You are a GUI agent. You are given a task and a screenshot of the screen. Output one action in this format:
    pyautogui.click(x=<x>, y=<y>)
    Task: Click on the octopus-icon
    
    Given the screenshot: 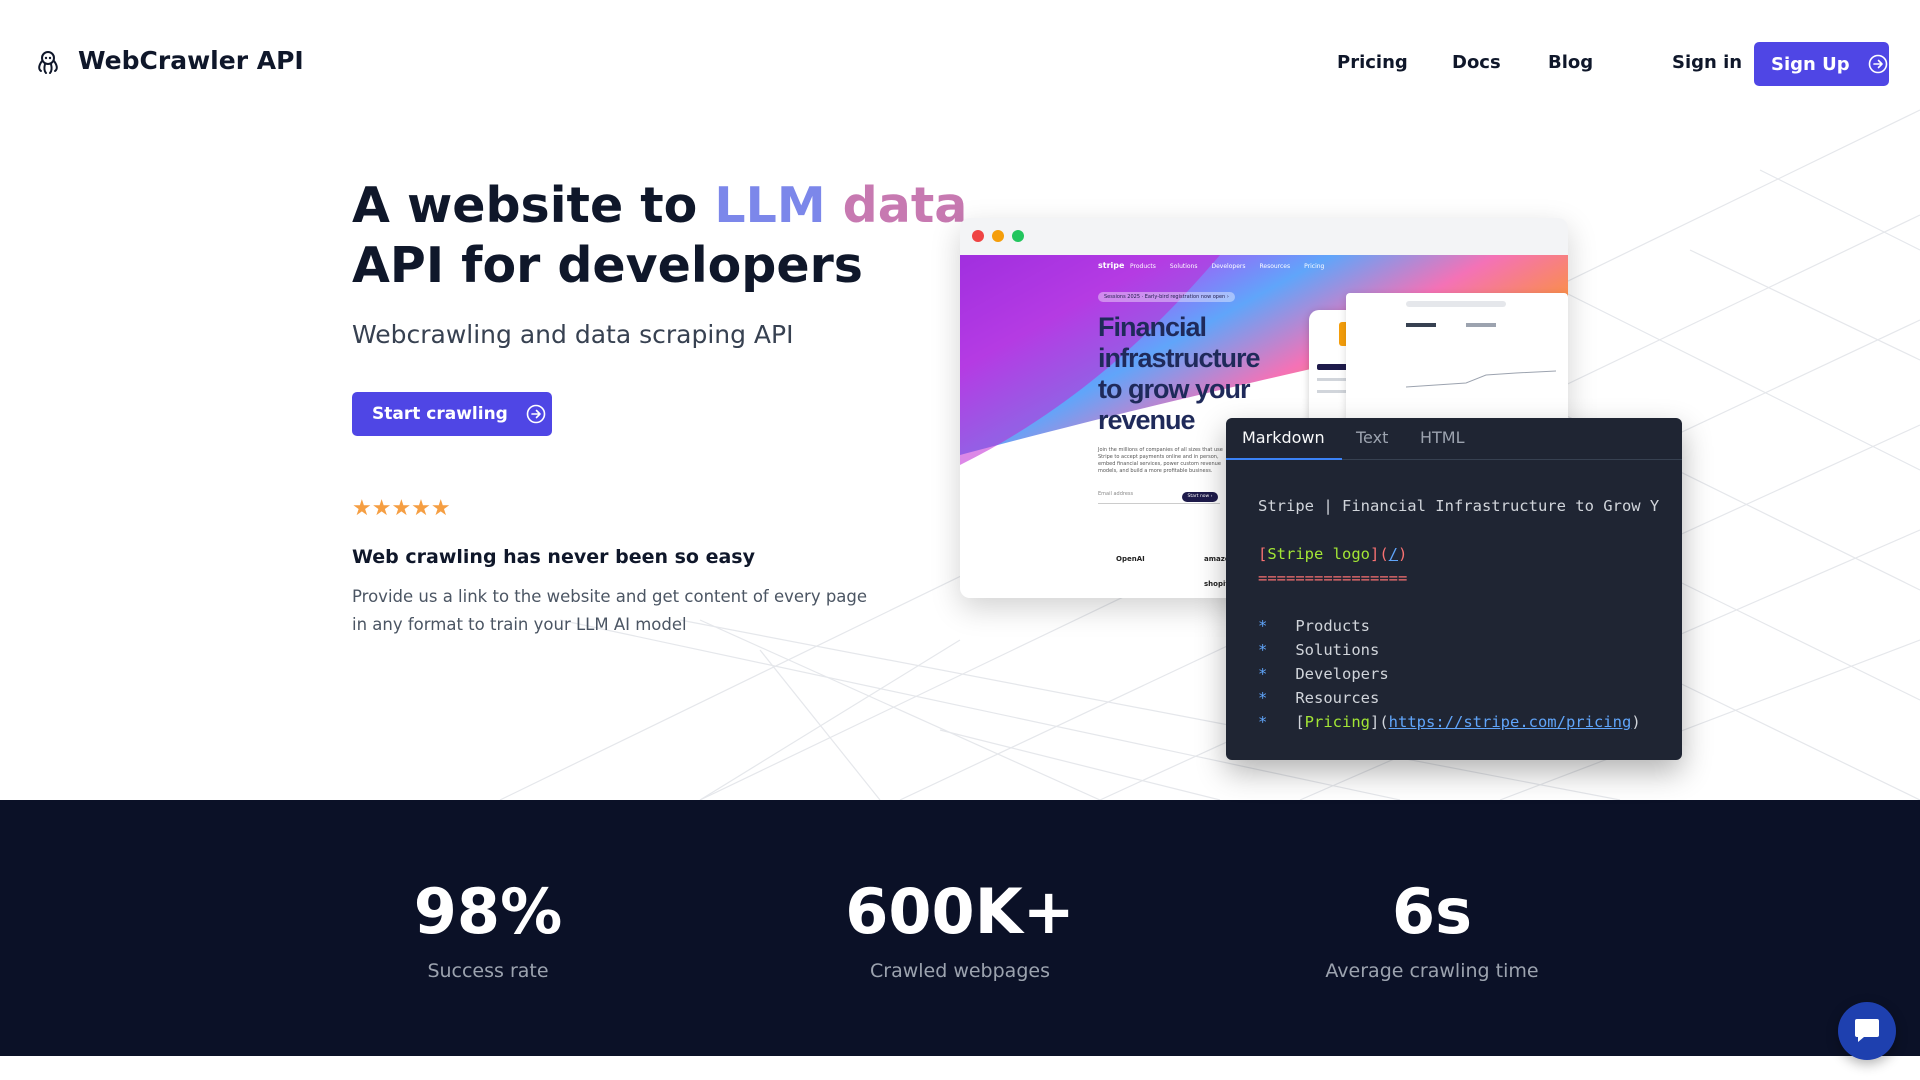 What is the action you would take?
    pyautogui.click(x=48, y=62)
    